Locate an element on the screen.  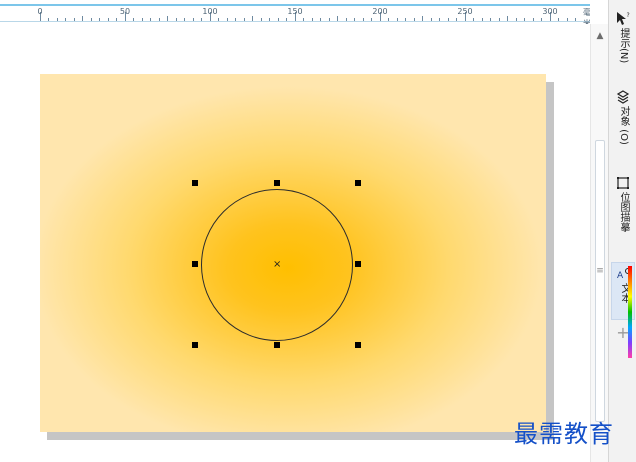
object-stack-icon is located at coordinates (623, 97).